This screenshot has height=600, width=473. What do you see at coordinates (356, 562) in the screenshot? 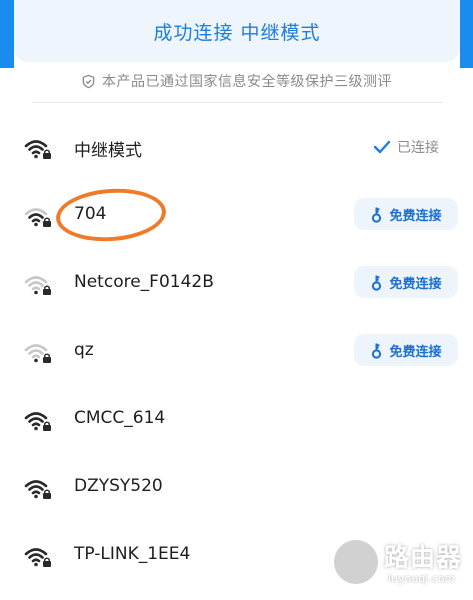
I see `watermark-logo-icon` at bounding box center [356, 562].